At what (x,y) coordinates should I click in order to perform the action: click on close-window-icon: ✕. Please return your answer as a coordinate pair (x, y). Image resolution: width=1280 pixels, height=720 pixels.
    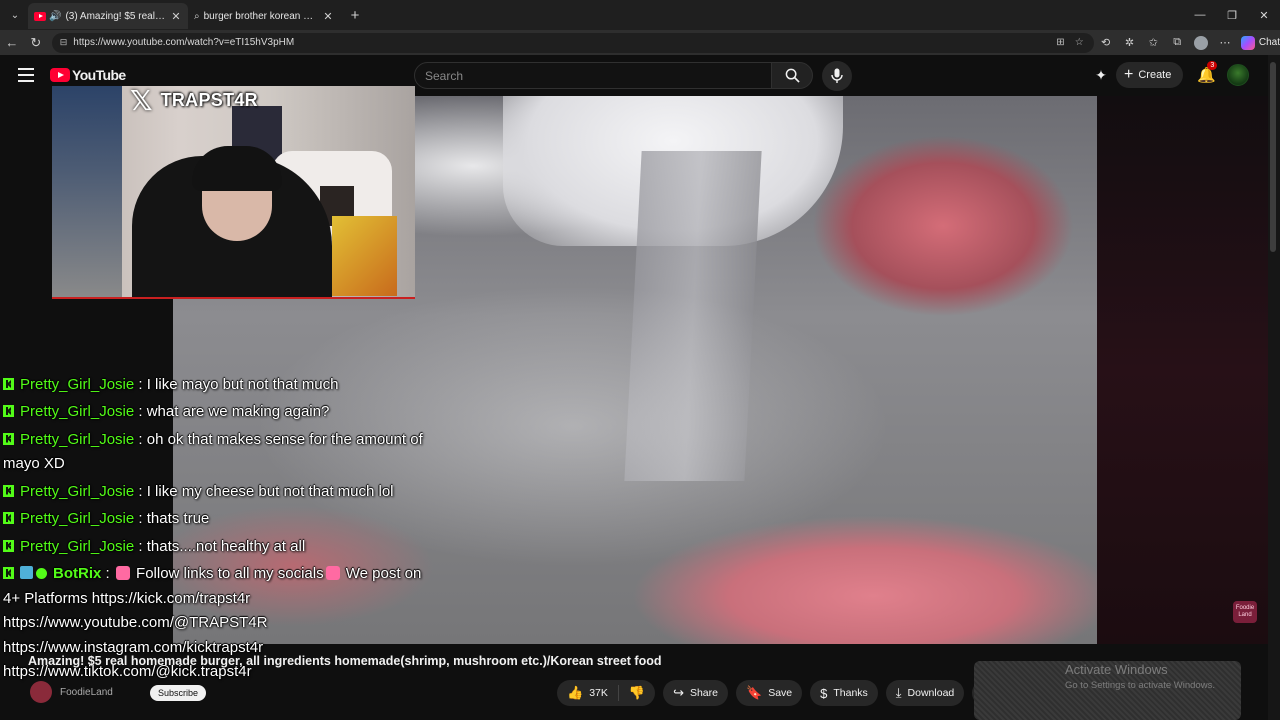
    Looking at the image, I should click on (1264, 15).